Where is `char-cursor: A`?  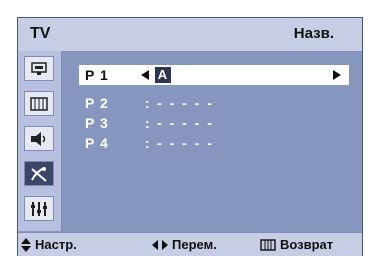
char-cursor: A is located at coordinates (163, 75).